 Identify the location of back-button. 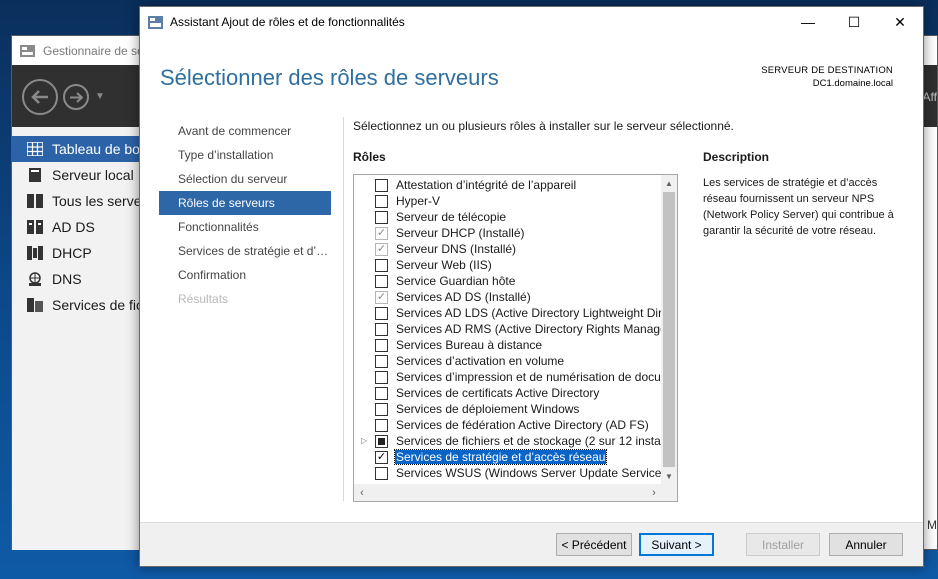
(40, 97).